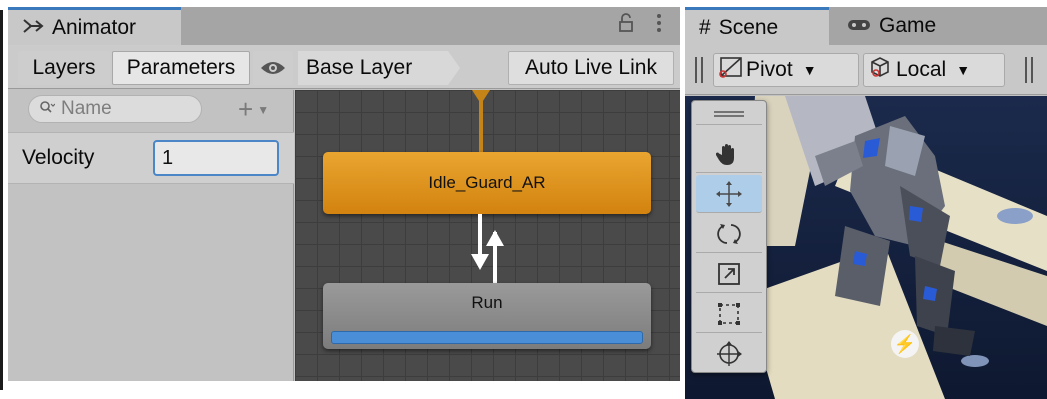 This screenshot has width=1047, height=399. What do you see at coordinates (33, 28) in the screenshot?
I see `animator-icon` at bounding box center [33, 28].